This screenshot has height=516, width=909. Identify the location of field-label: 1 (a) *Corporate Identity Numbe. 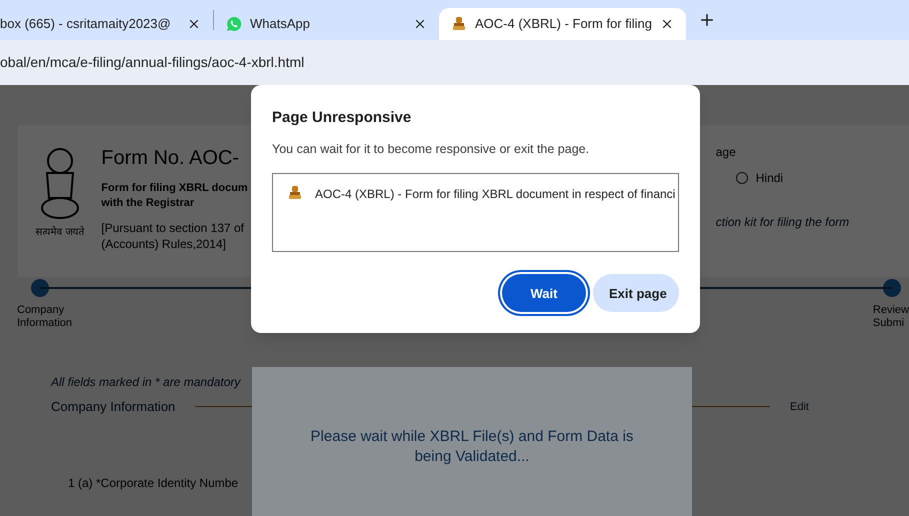
(153, 483).